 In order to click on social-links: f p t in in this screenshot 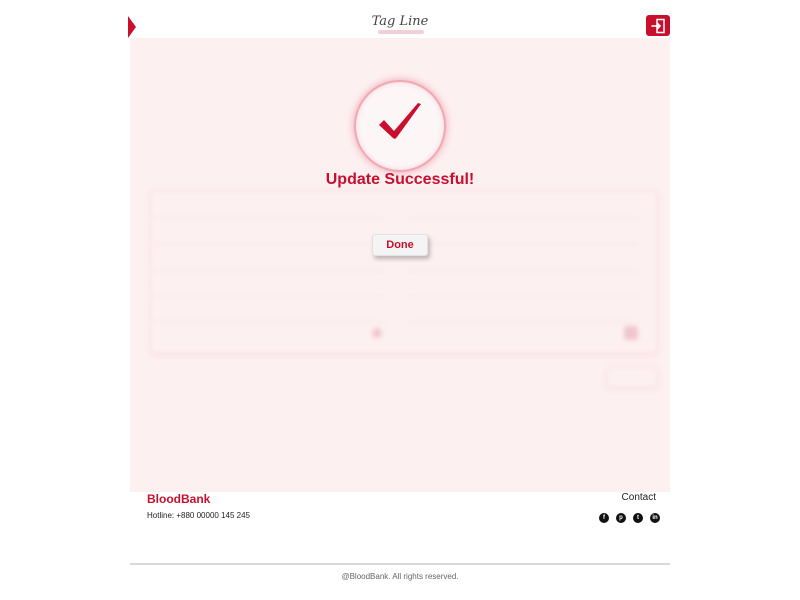, I will do `click(629, 518)`.